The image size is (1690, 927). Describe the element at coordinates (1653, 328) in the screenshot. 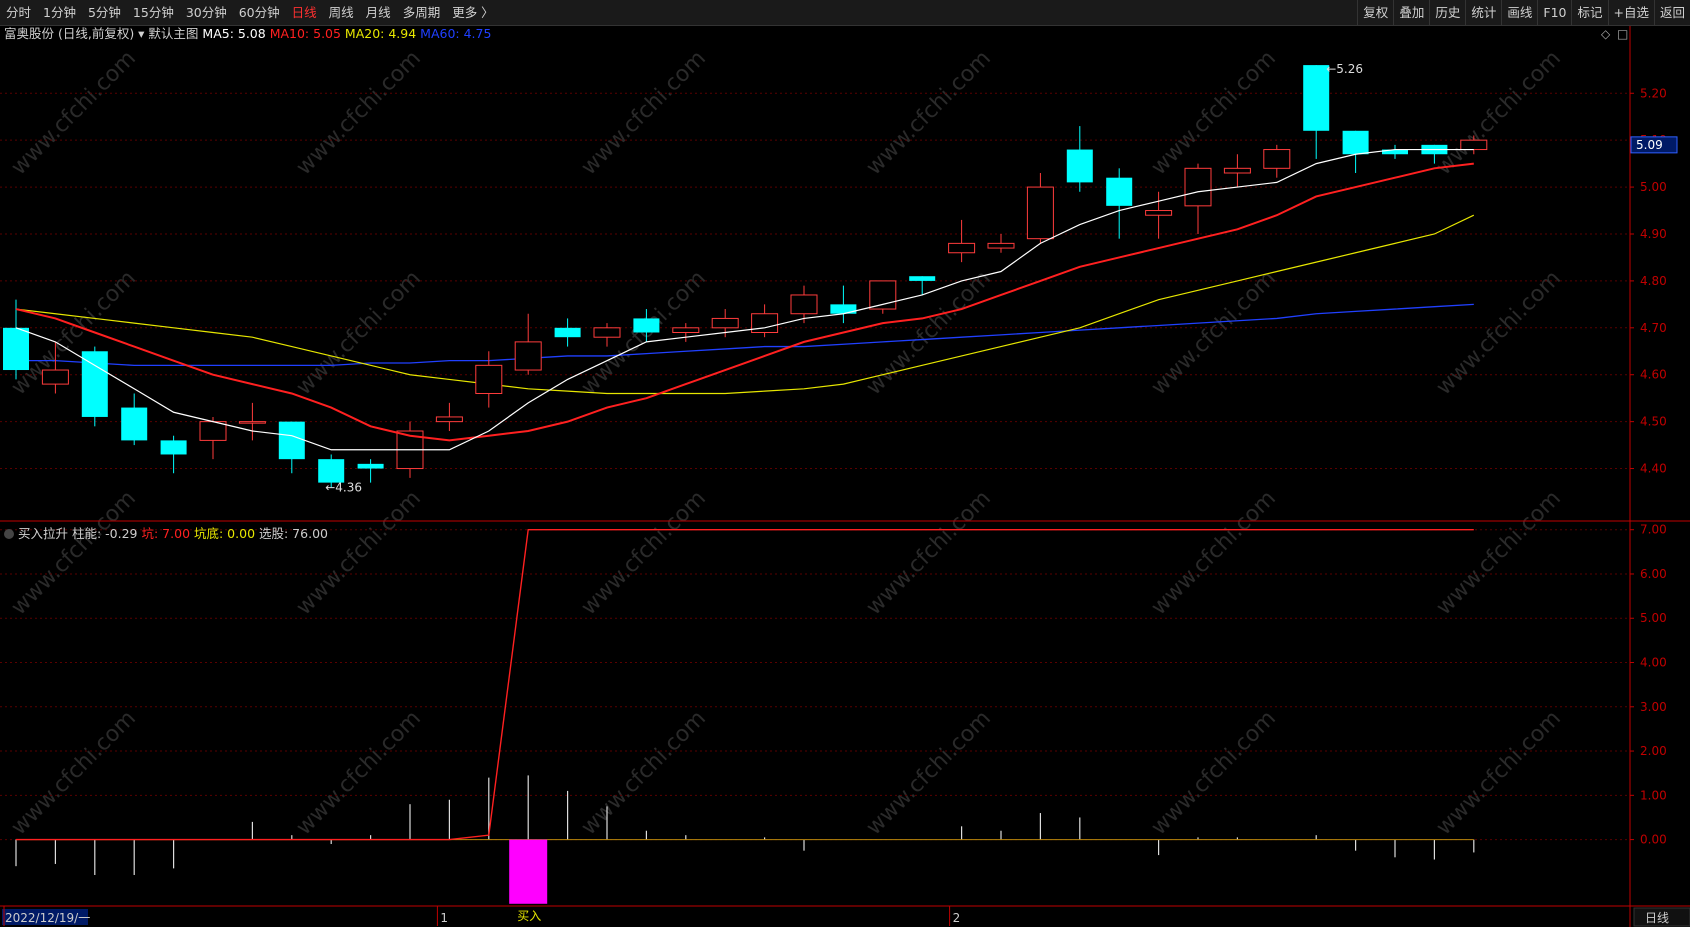

I see `price-tick-label-5: 4.70` at that location.